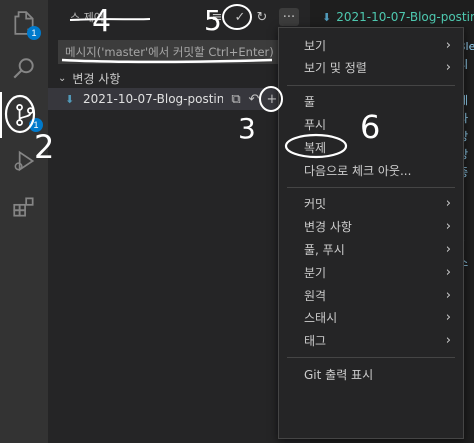 The width and height of the screenshot is (474, 443). What do you see at coordinates (339, 374) in the screenshot?
I see `menu-item-label: Git 출력 표시` at bounding box center [339, 374].